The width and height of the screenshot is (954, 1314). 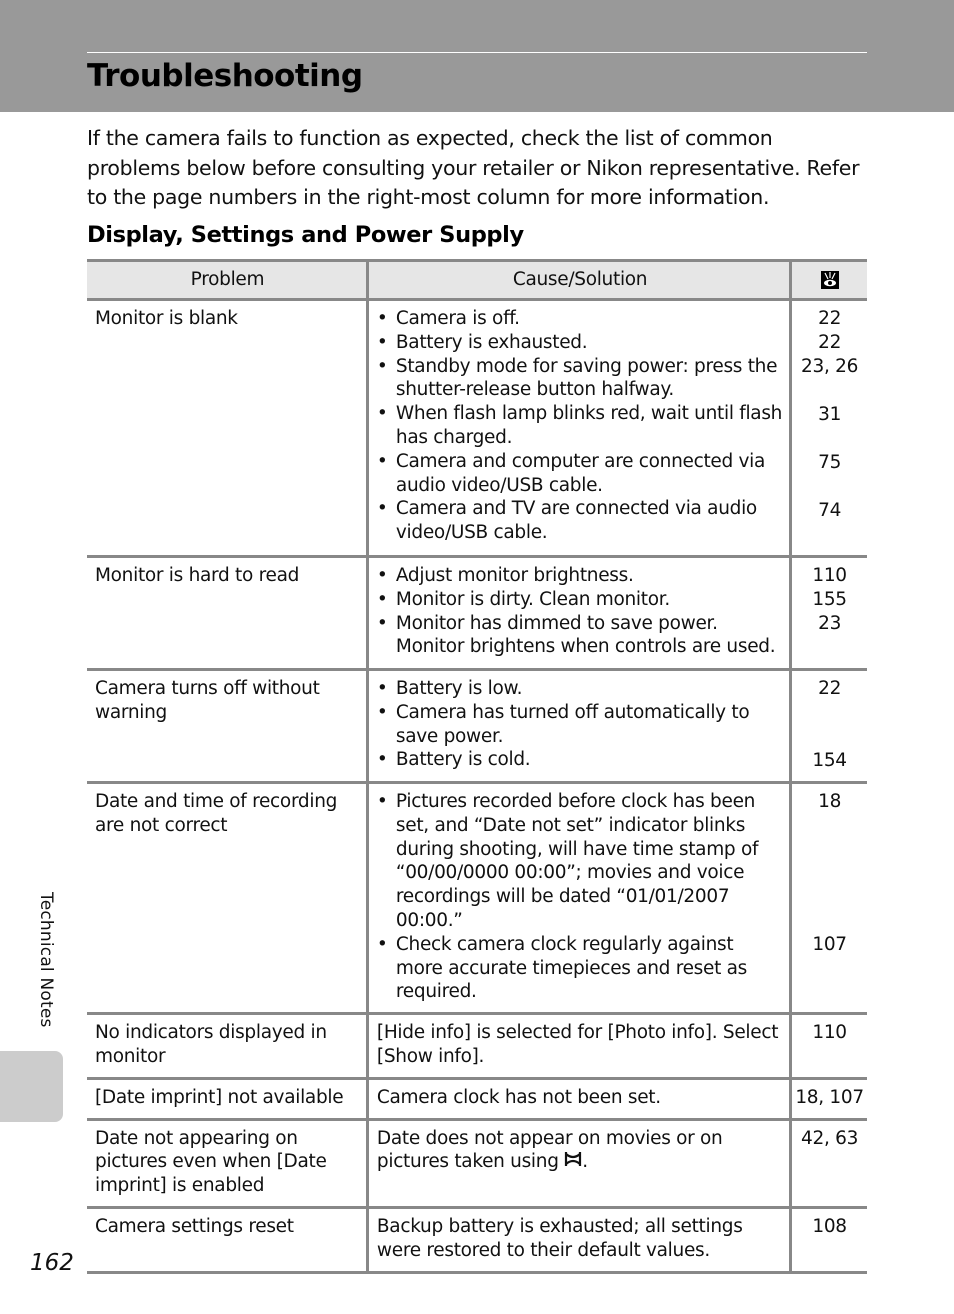 I want to click on header-problem: Problem, so click(x=227, y=280).